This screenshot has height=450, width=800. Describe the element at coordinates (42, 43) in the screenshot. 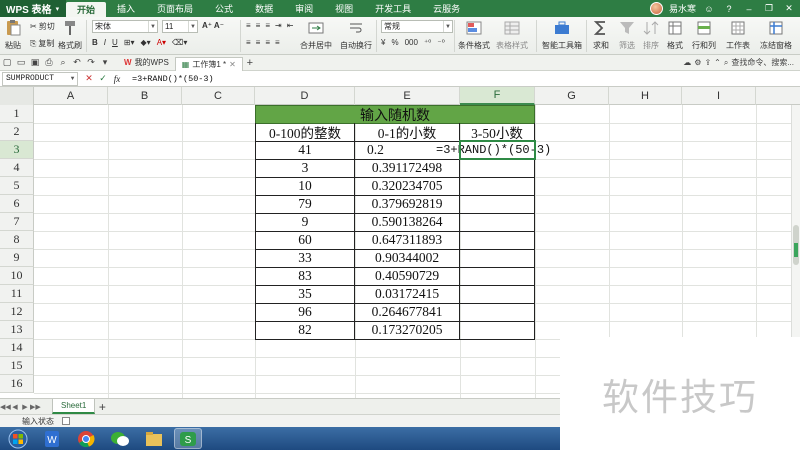

I see `copy-button: ⎘ 复制` at that location.